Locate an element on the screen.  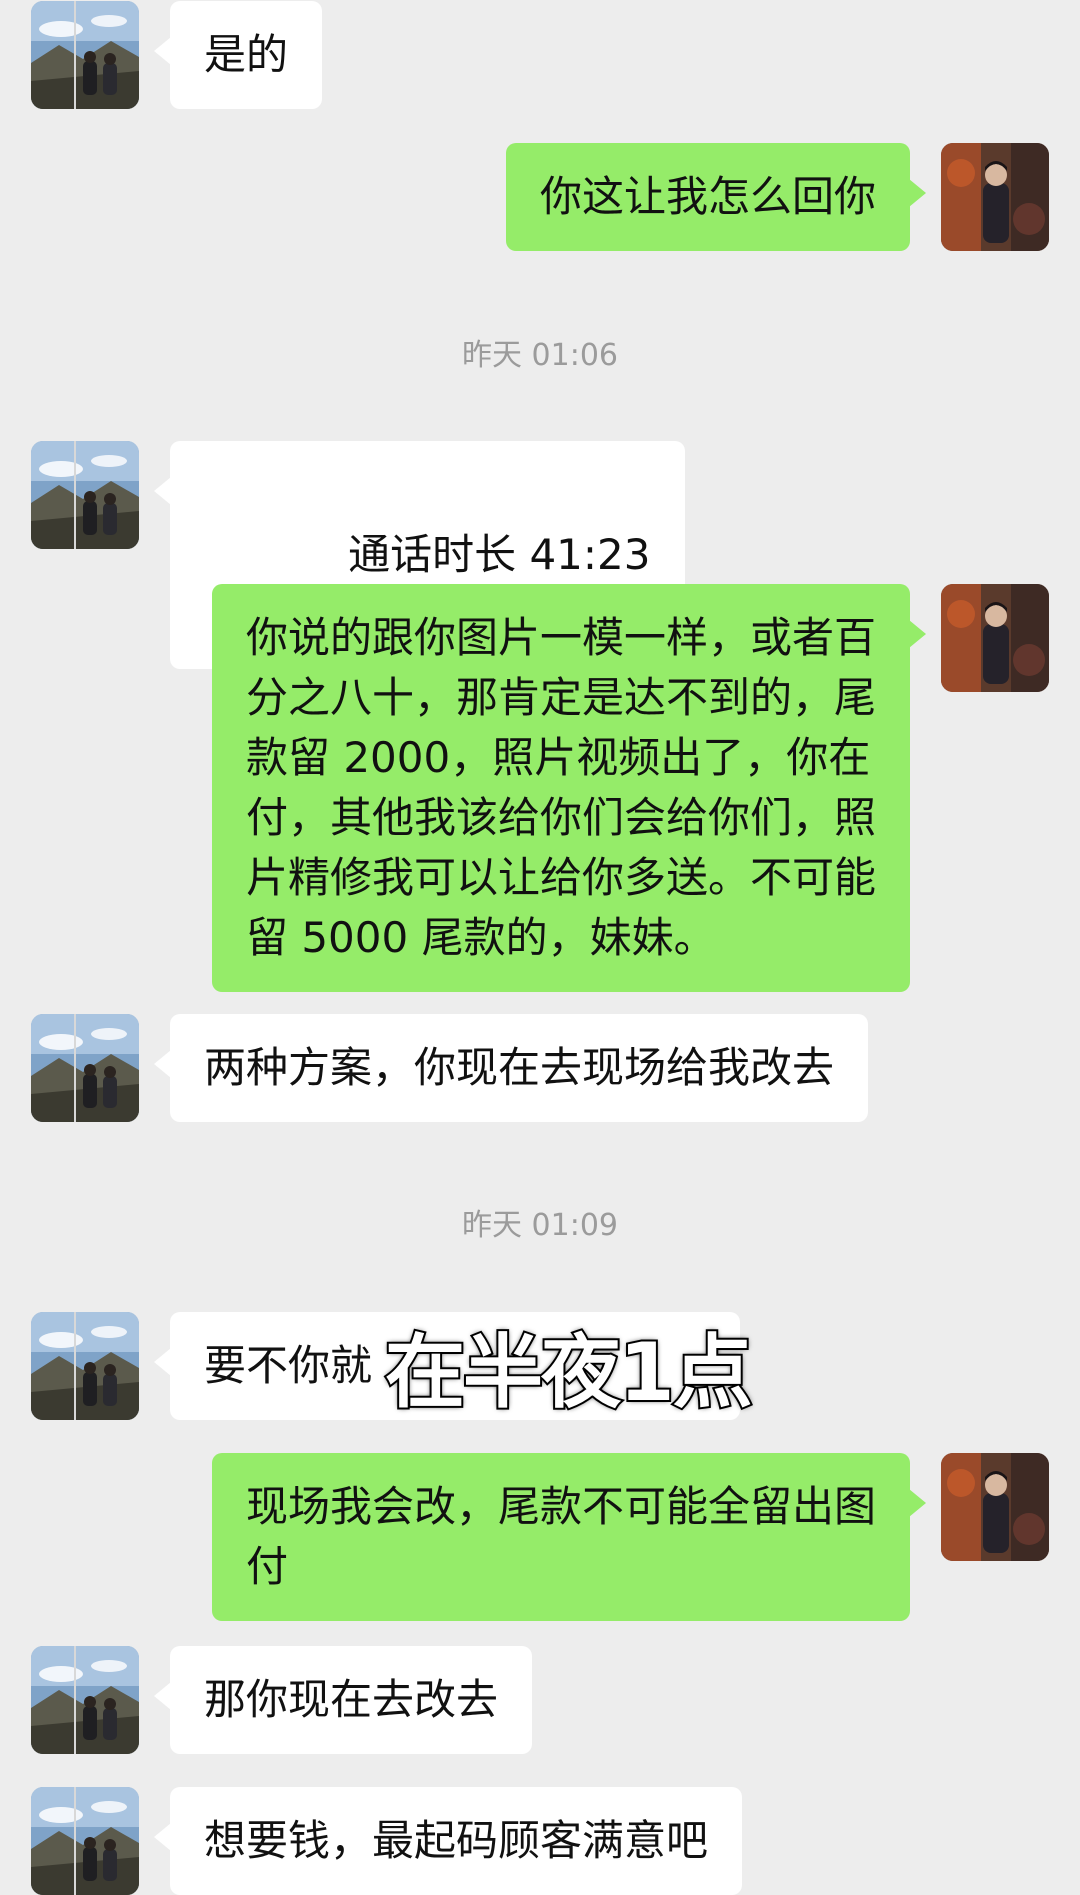
message-bubble-incoming: 那你现在去改去 is located at coordinates (343, 1700).